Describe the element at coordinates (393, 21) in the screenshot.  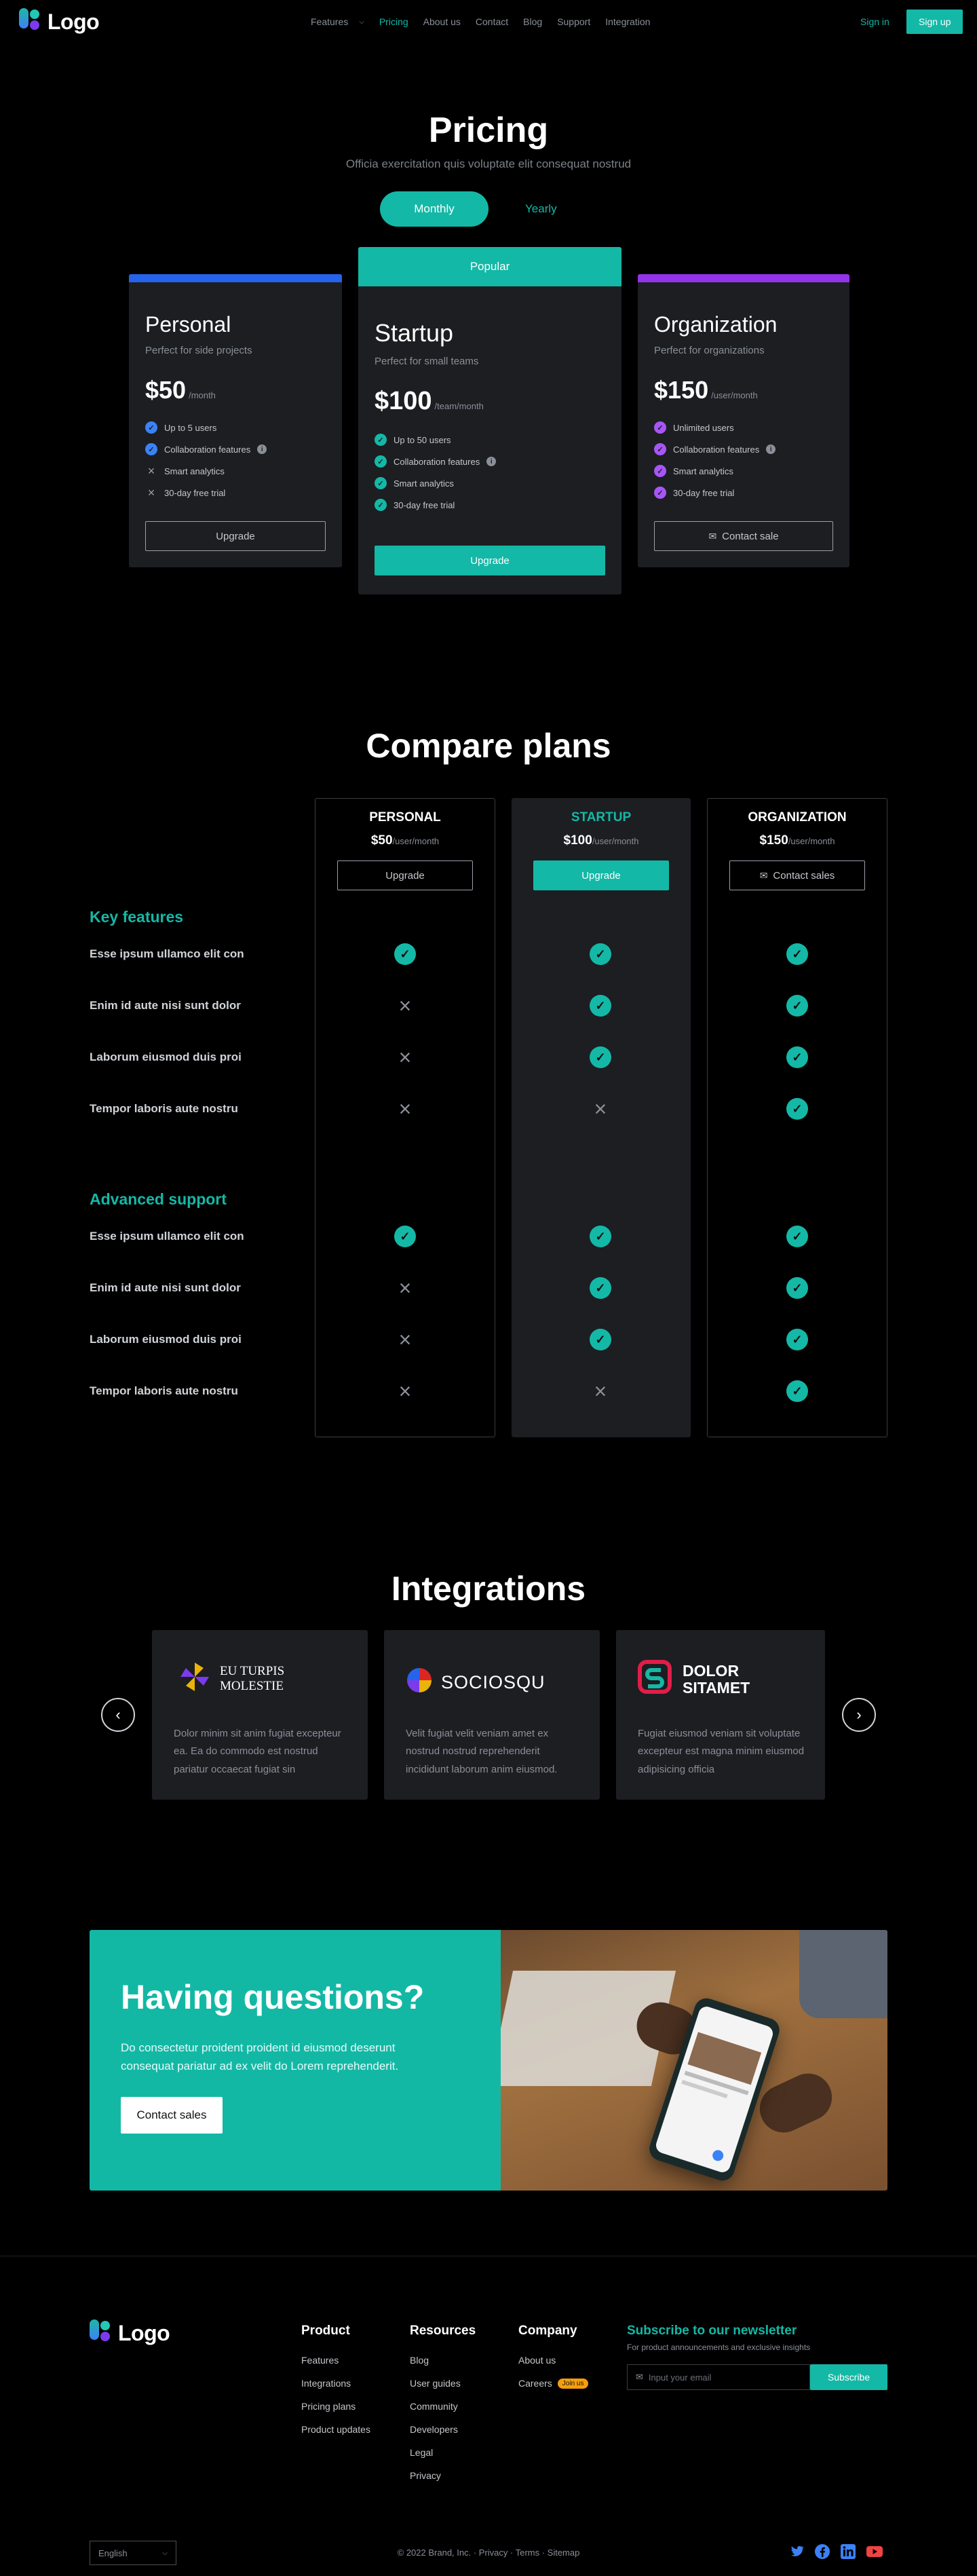
I see `nav-link-pricing: Pricing` at that location.